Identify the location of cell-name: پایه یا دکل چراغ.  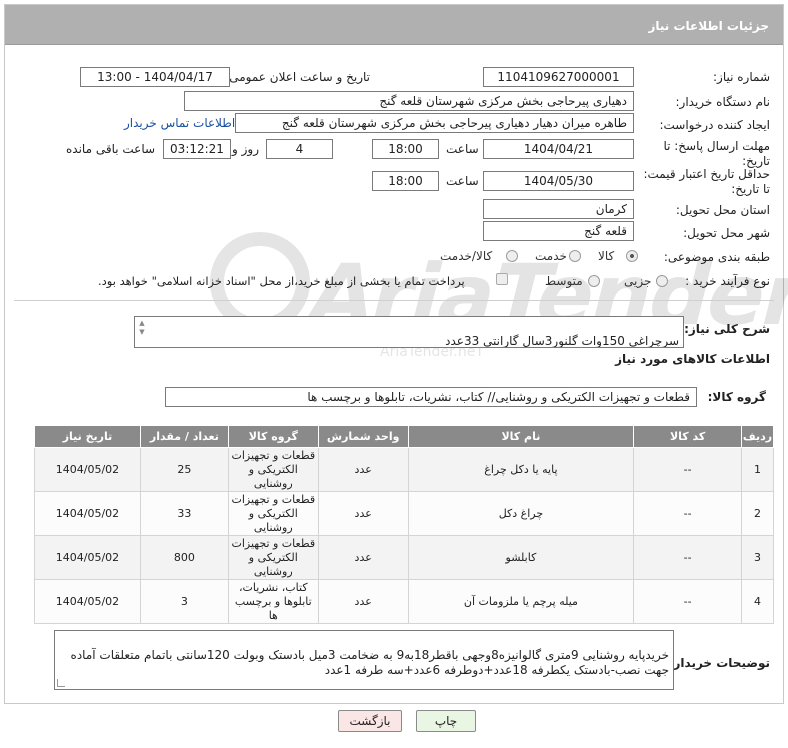
(521, 469).